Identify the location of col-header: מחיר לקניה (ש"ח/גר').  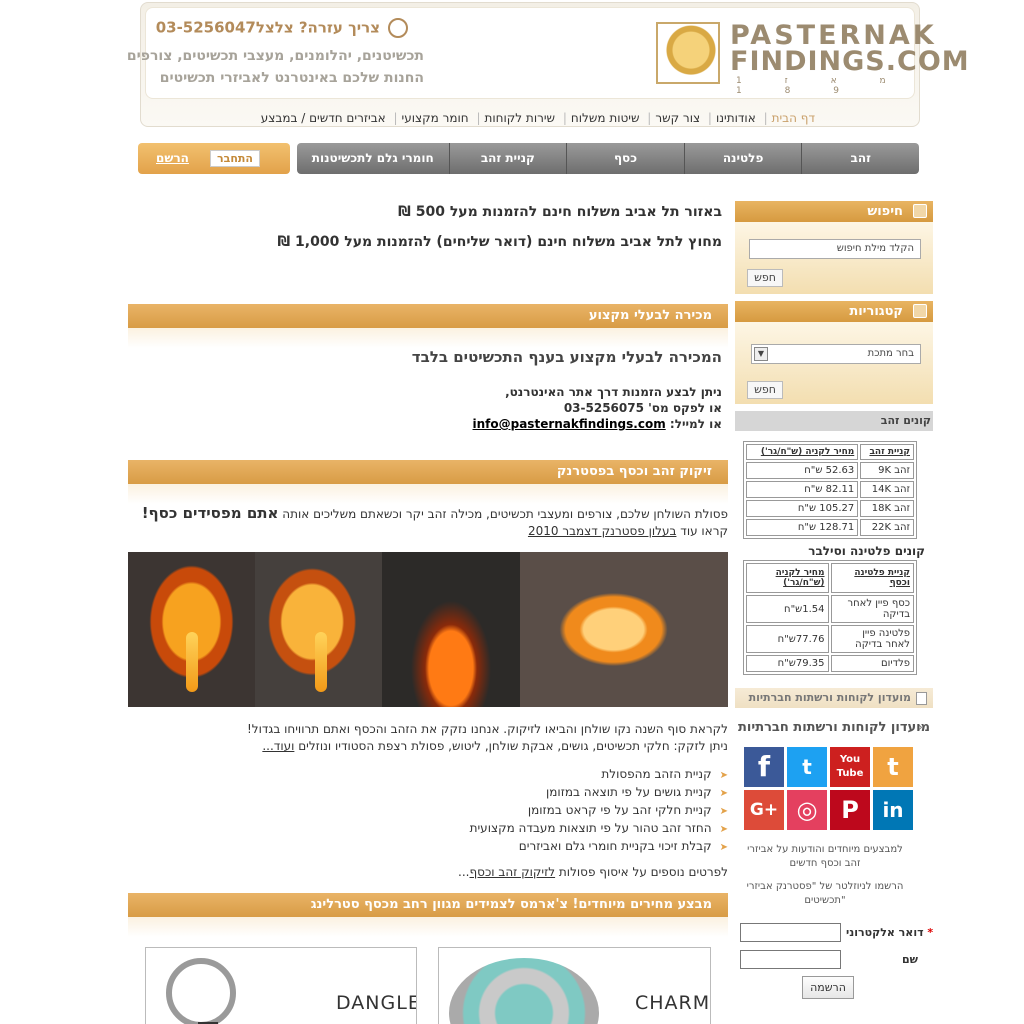
(802, 452).